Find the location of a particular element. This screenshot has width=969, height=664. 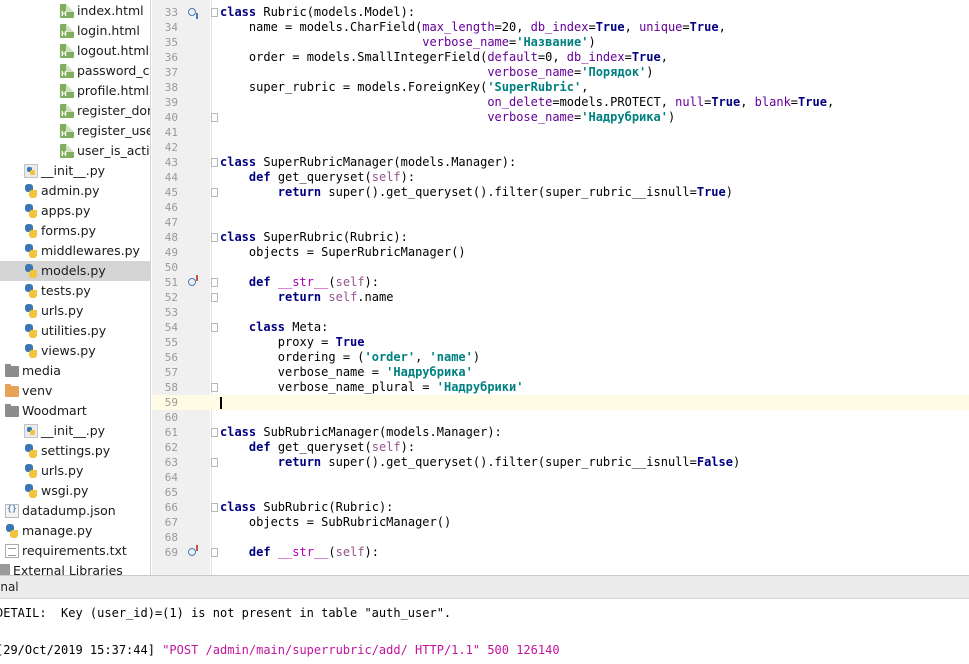

code-line: 35 verbose_name='Название') is located at coordinates (560, 42).